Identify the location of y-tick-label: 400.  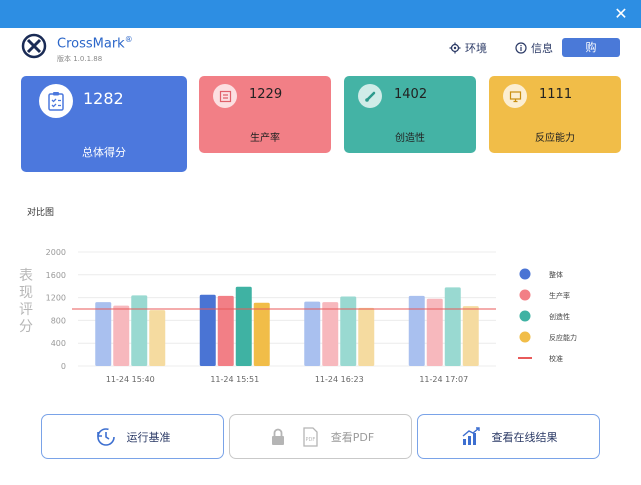
(58, 343).